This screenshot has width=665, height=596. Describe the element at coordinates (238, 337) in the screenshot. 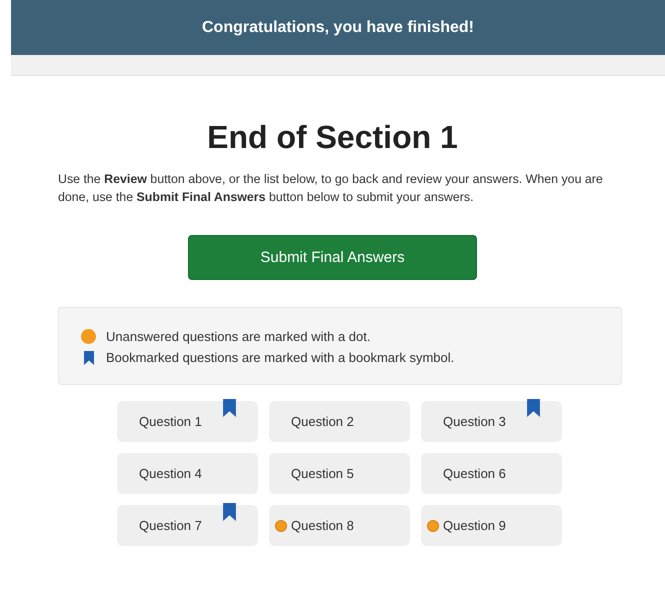

I see `legend-text: Unanswered questions are marked with a dot.` at that location.